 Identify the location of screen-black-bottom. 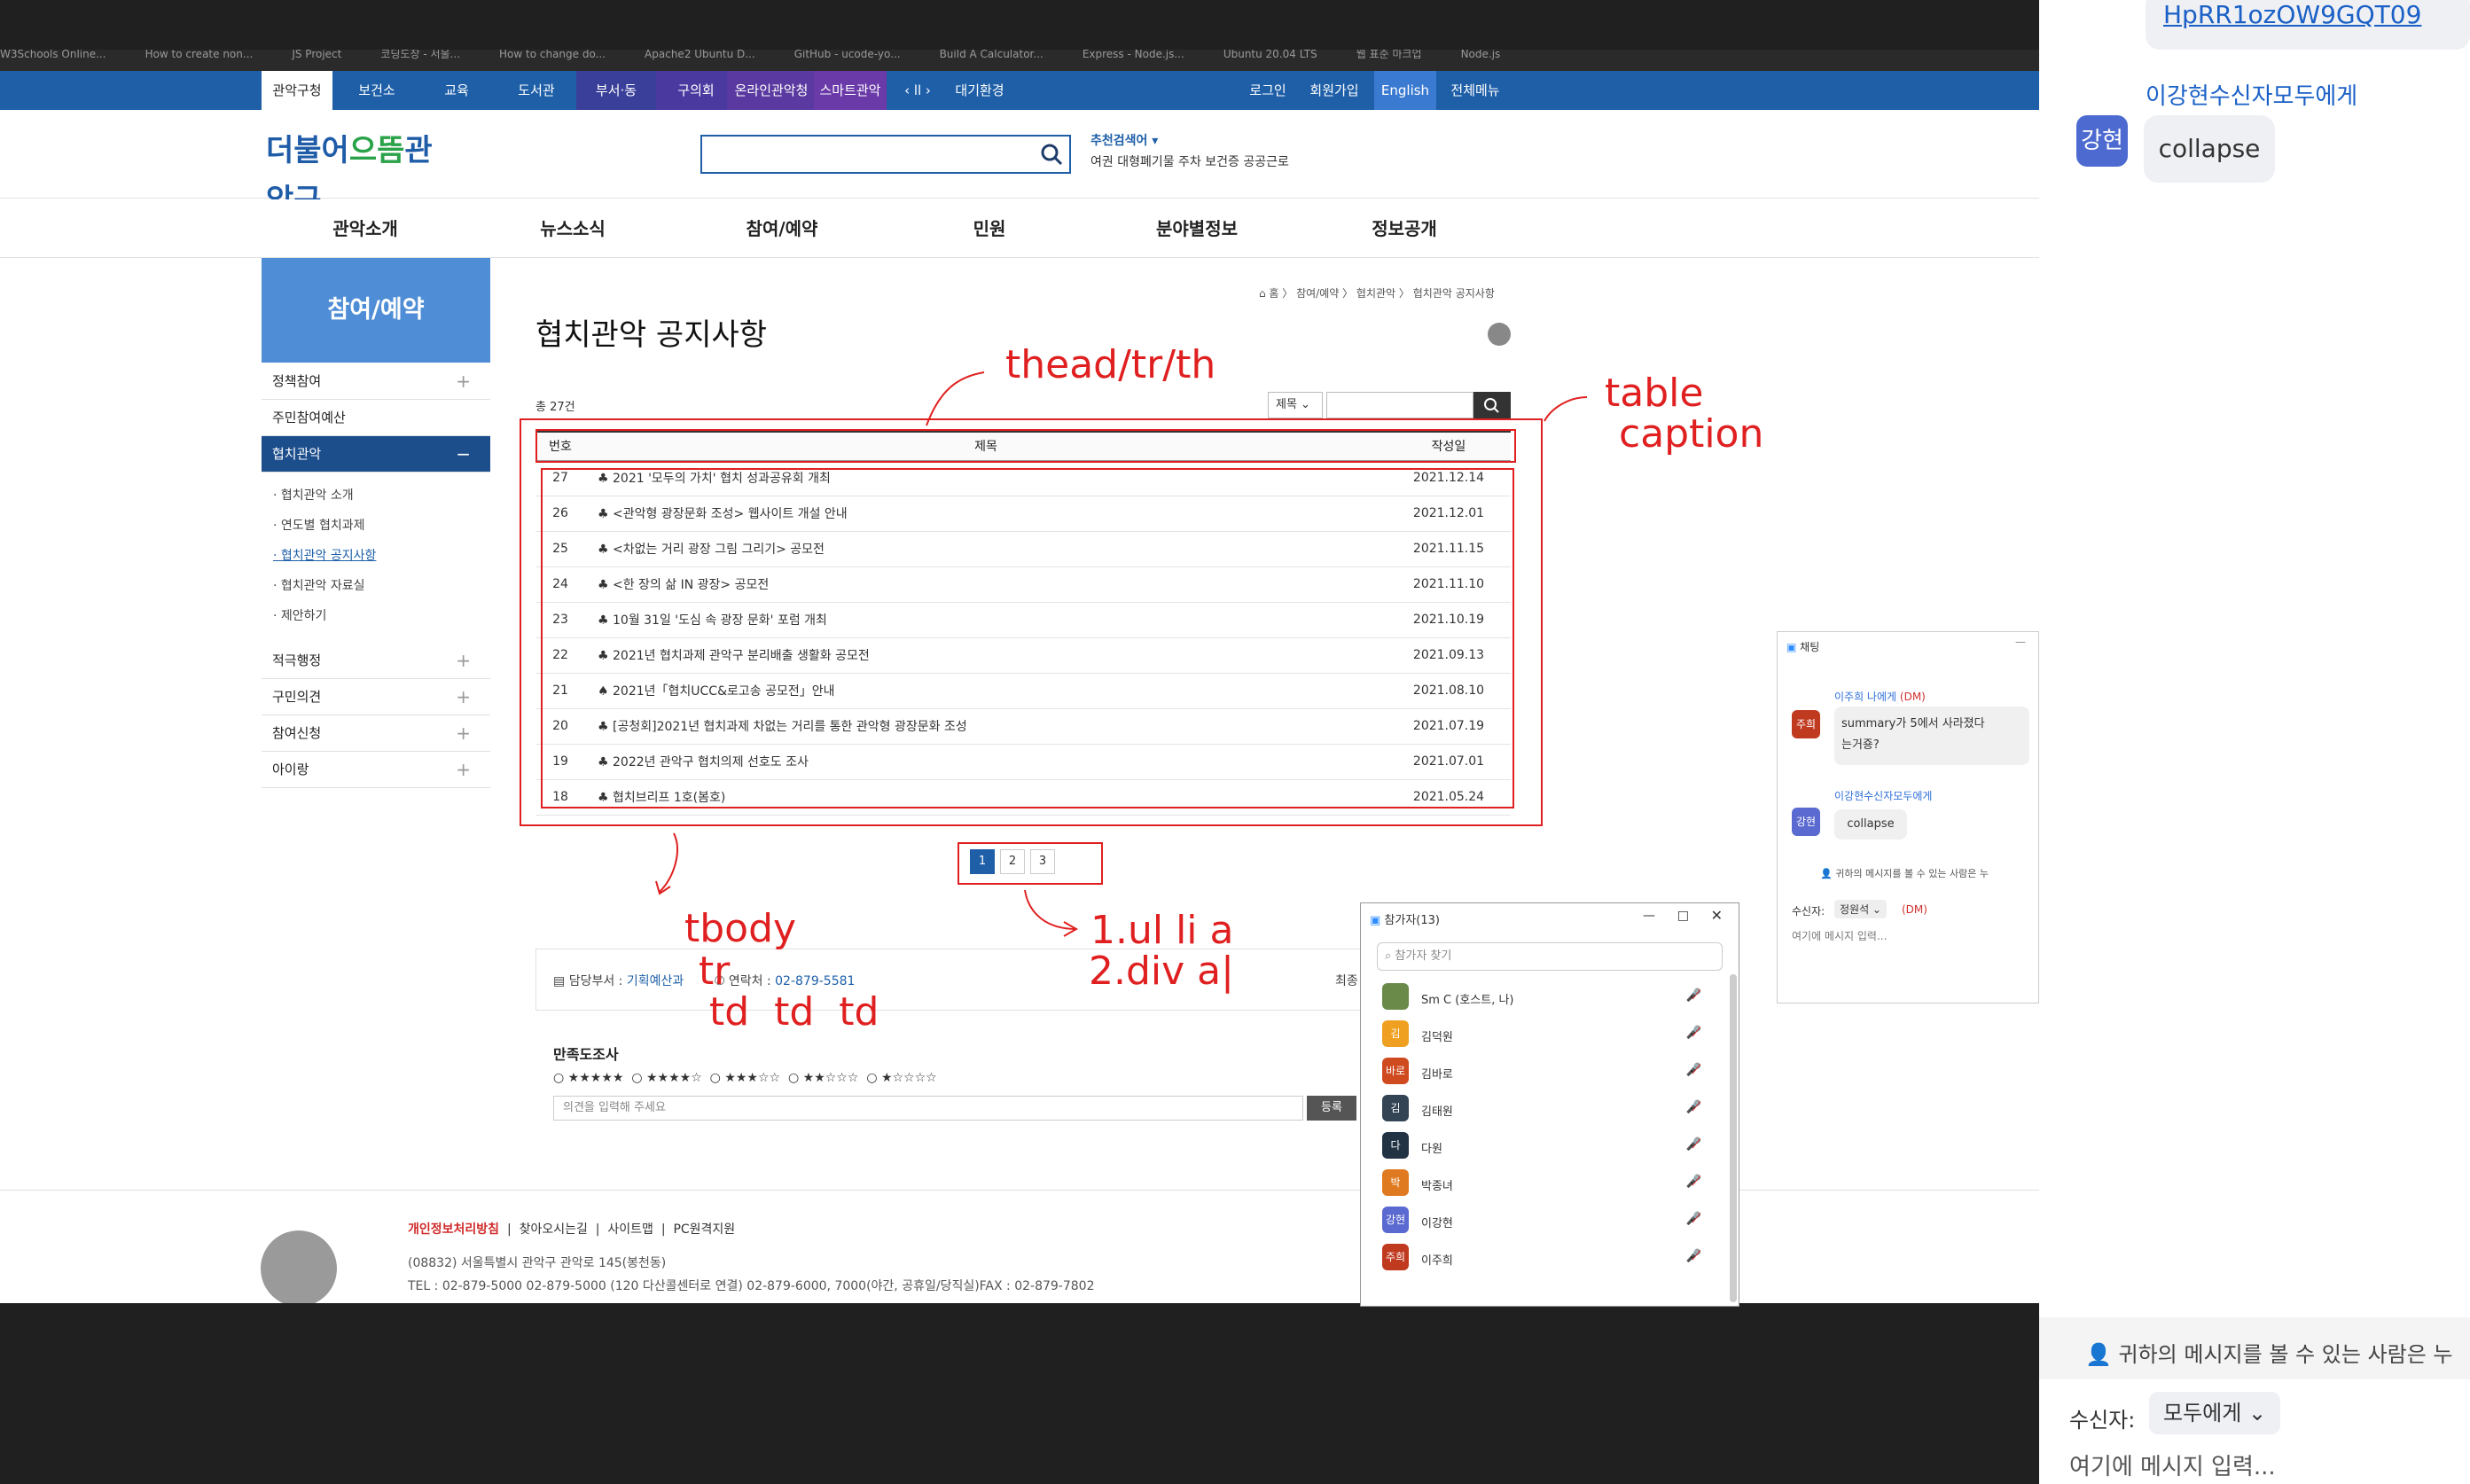
(1019, 1393).